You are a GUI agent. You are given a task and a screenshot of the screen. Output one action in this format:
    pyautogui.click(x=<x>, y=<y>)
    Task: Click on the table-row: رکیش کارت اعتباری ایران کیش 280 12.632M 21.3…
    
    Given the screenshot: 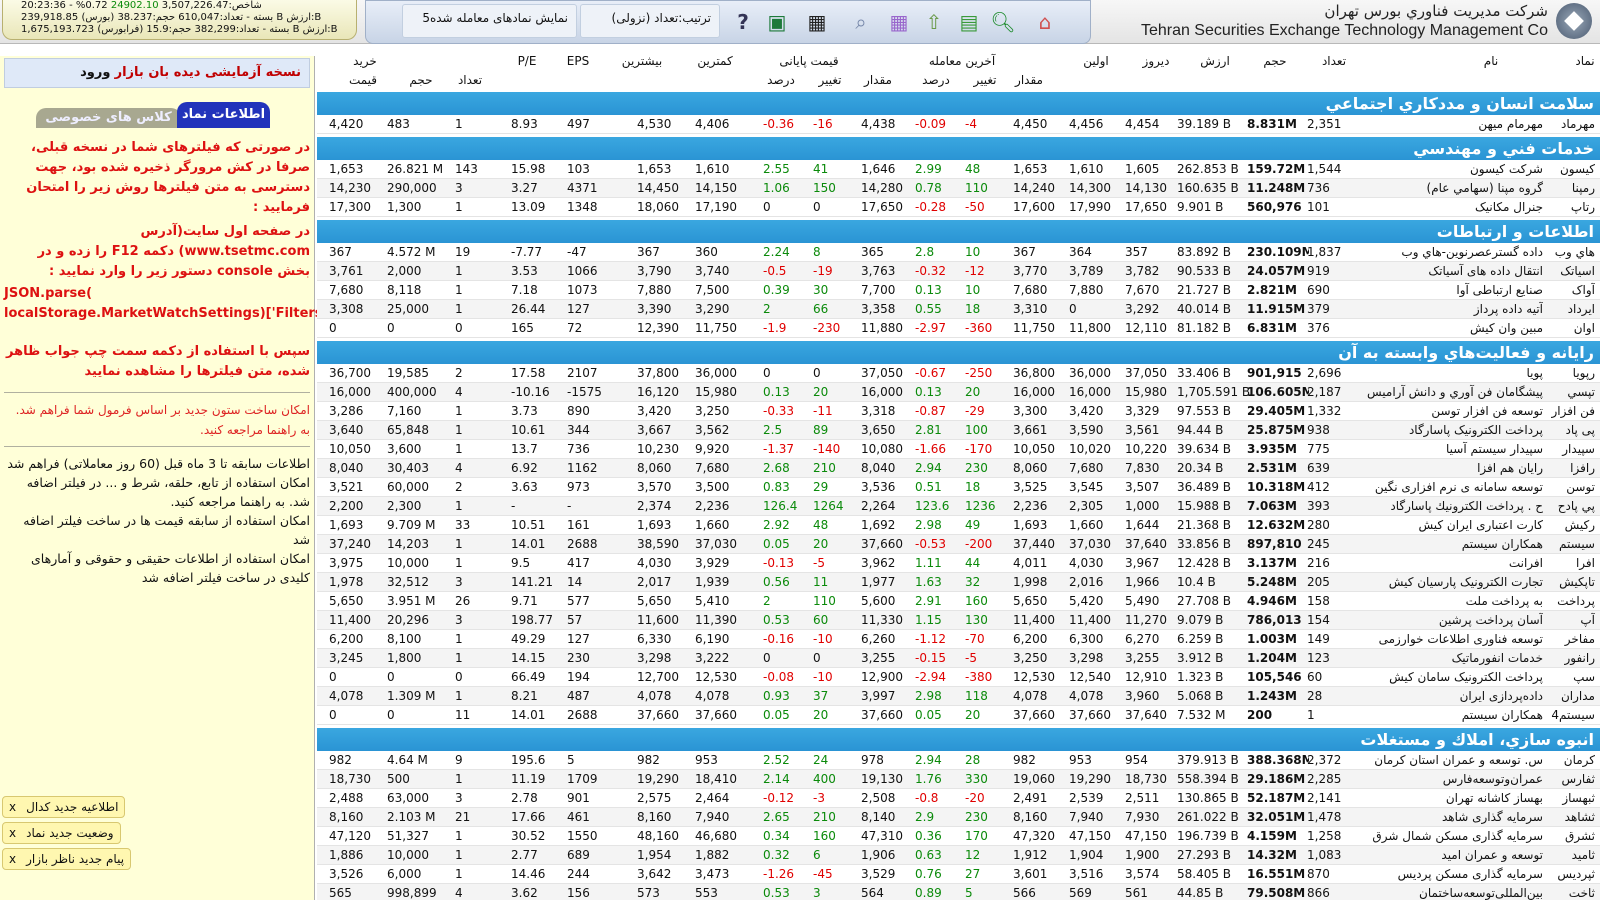 What is the action you would take?
    pyautogui.click(x=958, y=525)
    